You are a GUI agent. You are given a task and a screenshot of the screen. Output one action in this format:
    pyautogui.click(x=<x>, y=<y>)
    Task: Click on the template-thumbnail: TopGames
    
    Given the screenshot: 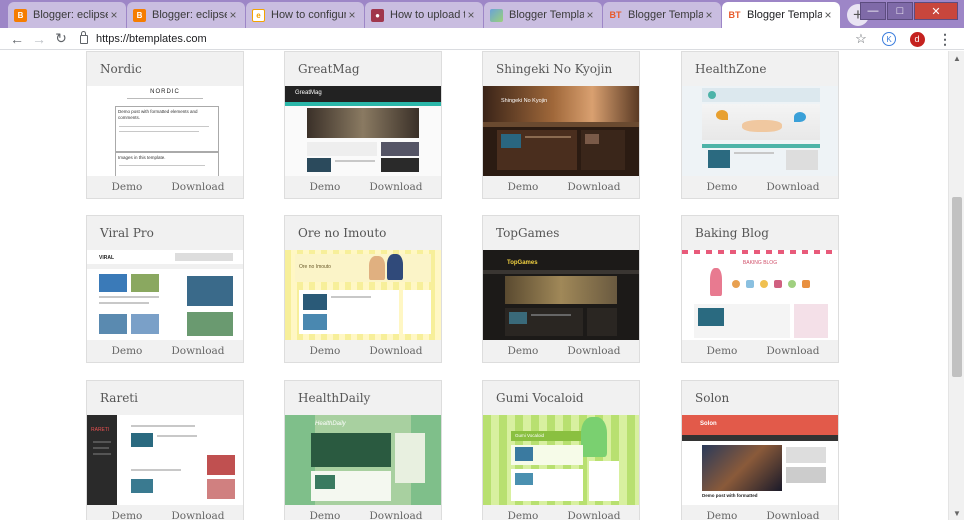 What is the action you would take?
    pyautogui.click(x=561, y=295)
    